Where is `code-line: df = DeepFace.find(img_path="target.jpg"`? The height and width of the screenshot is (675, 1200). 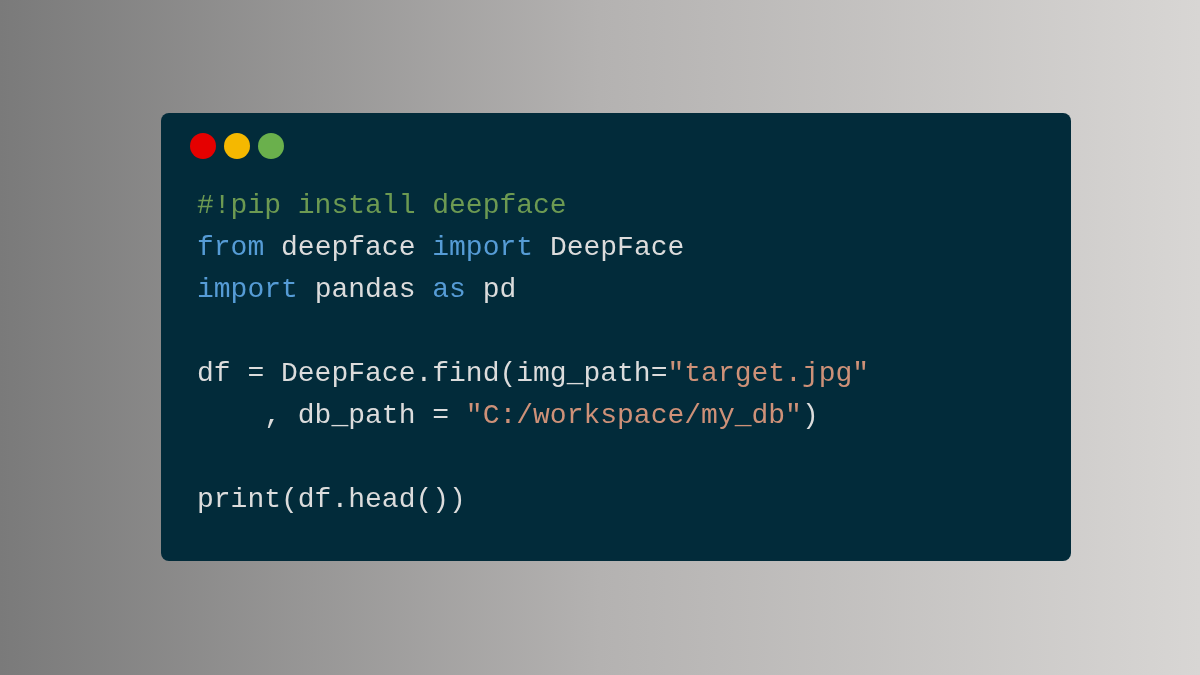
code-line: df = DeepFace.find(img_path="target.jpg" is located at coordinates (534, 374).